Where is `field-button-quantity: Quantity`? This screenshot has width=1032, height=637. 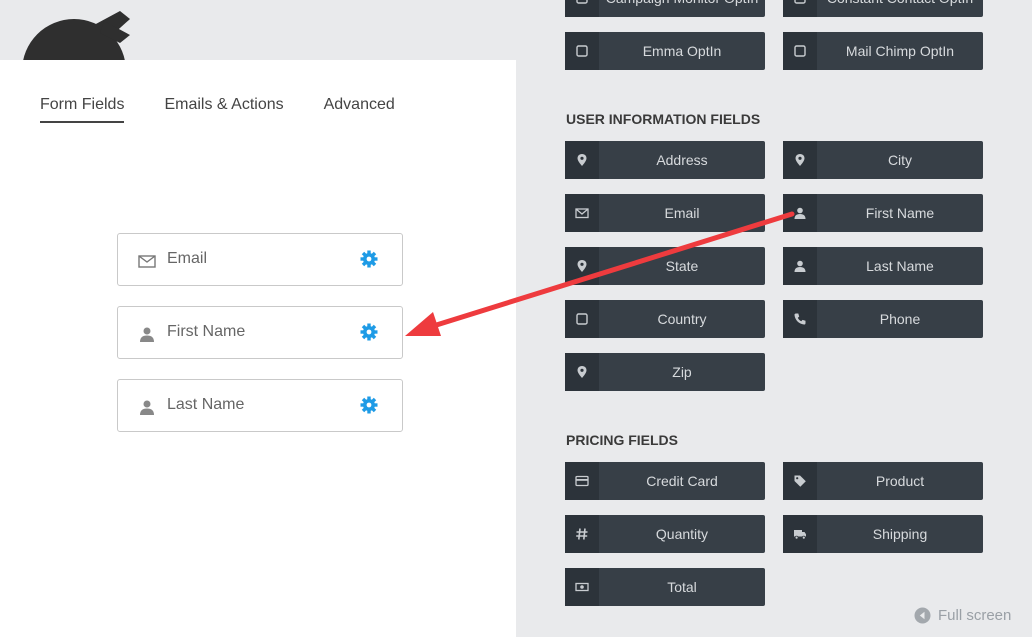
field-button-quantity: Quantity is located at coordinates (665, 534).